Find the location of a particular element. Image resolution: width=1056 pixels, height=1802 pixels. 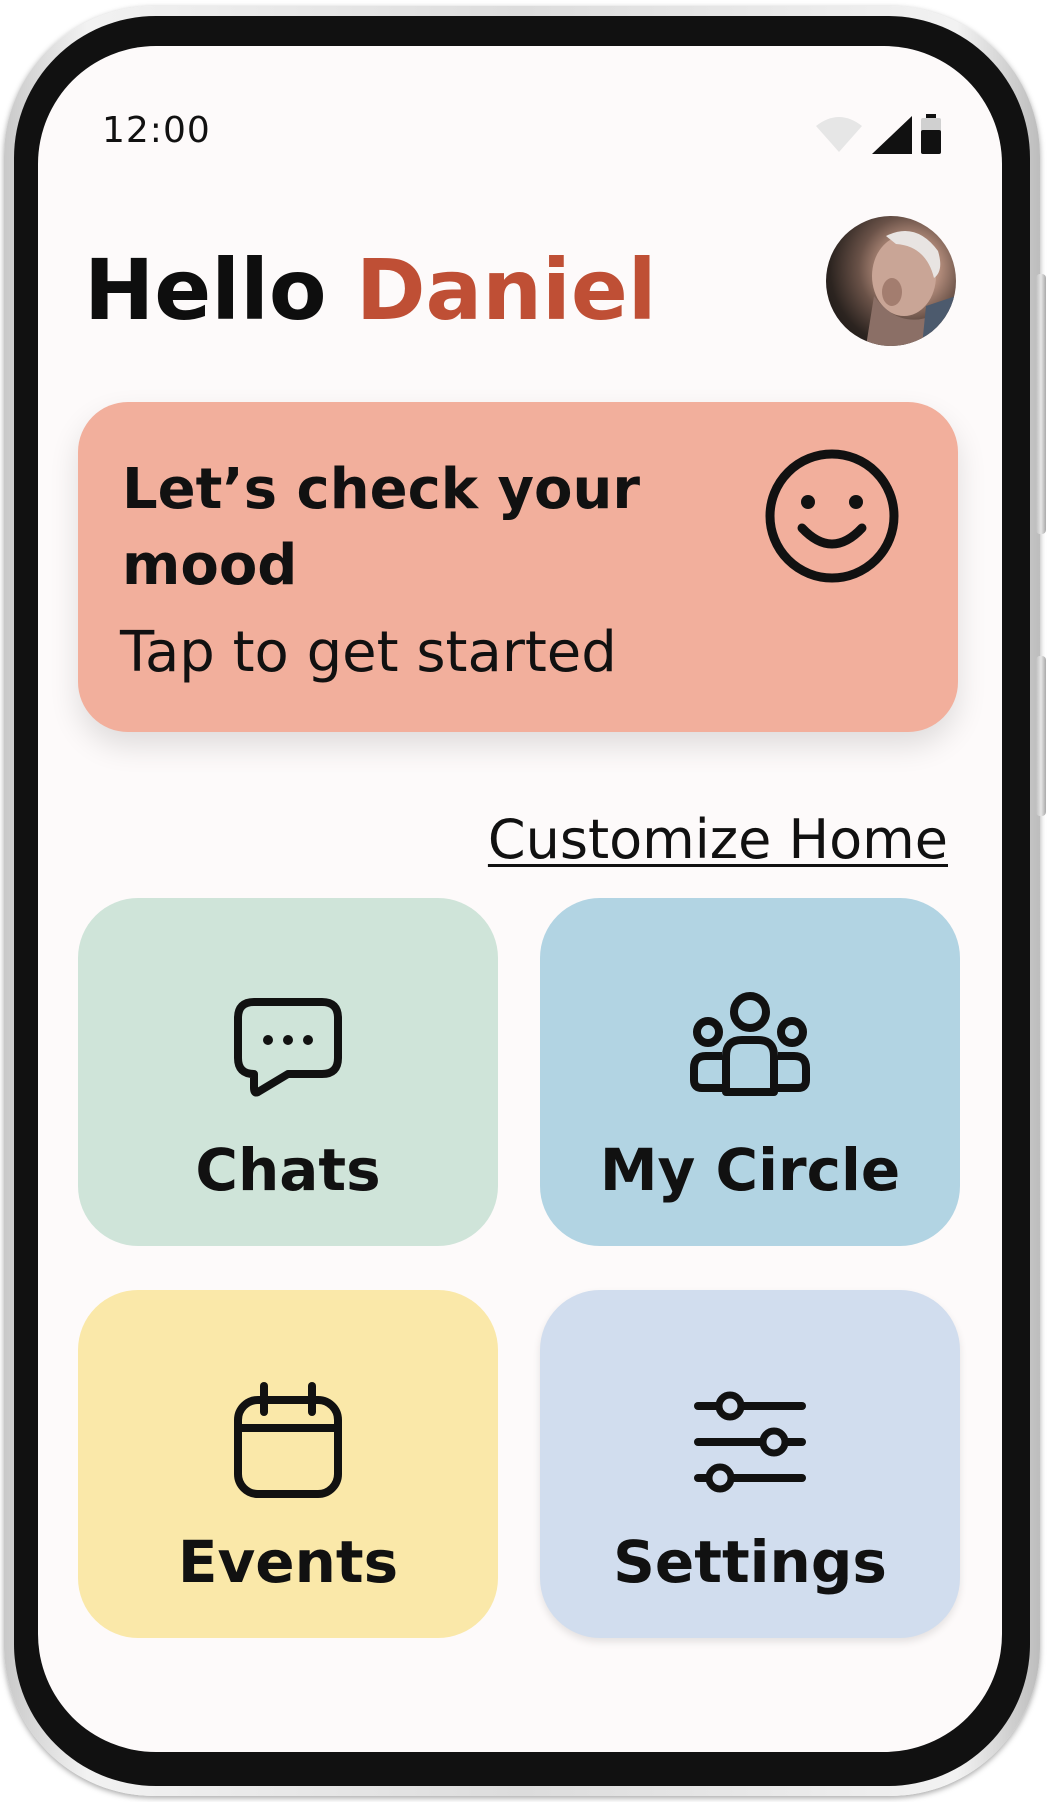

greeting-hello: Hello is located at coordinates (205, 290).